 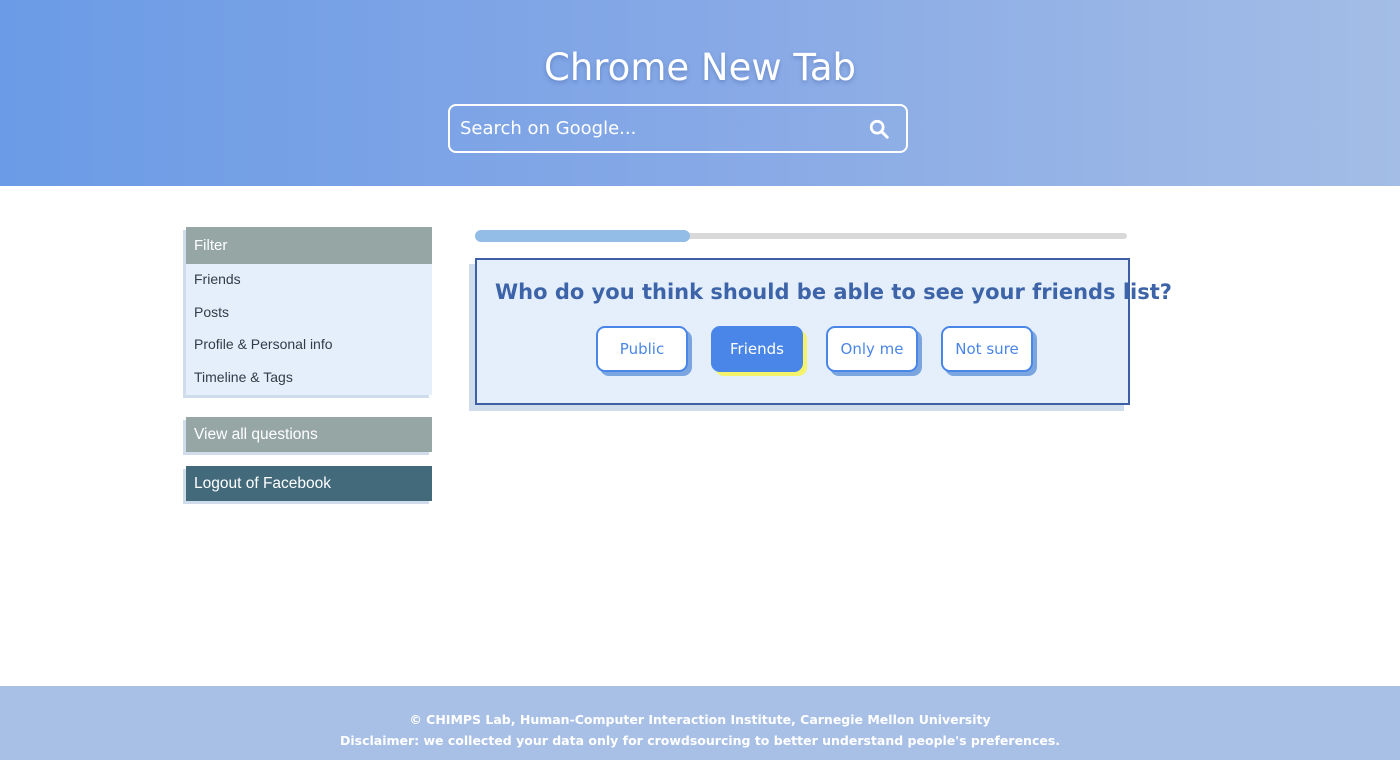 What do you see at coordinates (872, 349) in the screenshot?
I see `answer-only-me-button: Only me` at bounding box center [872, 349].